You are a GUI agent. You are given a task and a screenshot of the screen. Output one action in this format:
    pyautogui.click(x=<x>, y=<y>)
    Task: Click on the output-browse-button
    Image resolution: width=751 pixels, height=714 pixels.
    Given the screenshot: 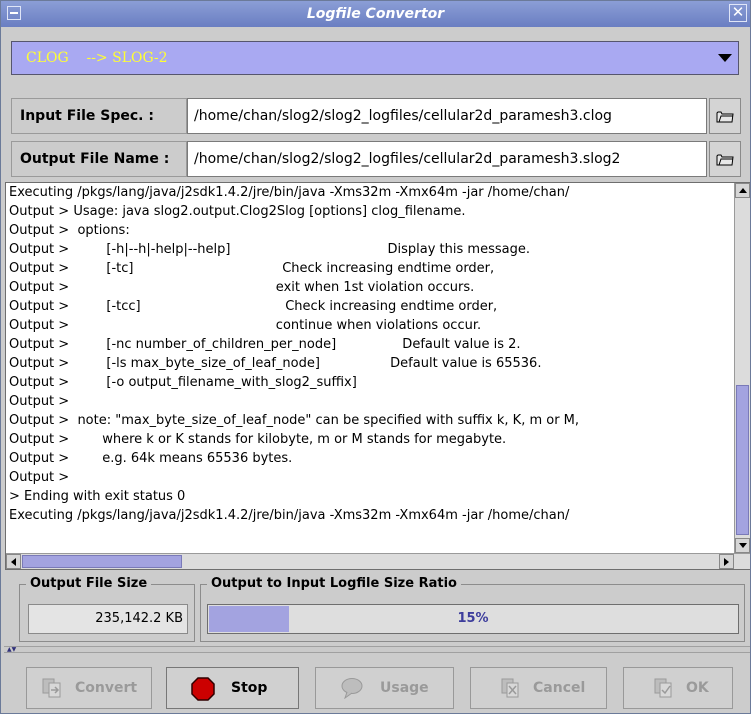 What is the action you would take?
    pyautogui.click(x=725, y=159)
    